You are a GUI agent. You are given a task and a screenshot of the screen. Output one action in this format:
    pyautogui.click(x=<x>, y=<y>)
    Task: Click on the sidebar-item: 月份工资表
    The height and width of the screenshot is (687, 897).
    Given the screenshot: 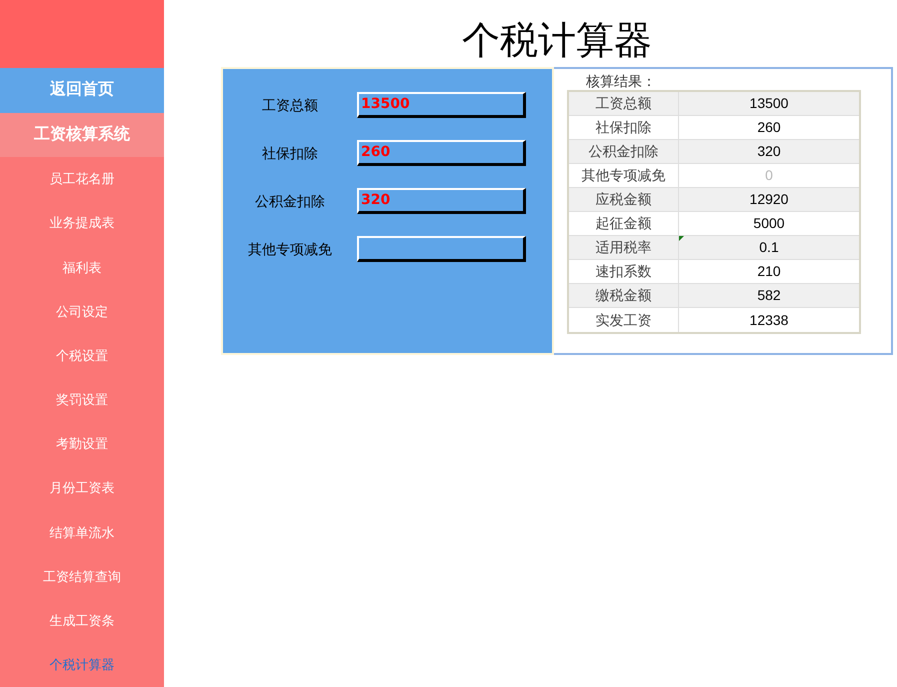 What is the action you would take?
    pyautogui.click(x=82, y=488)
    